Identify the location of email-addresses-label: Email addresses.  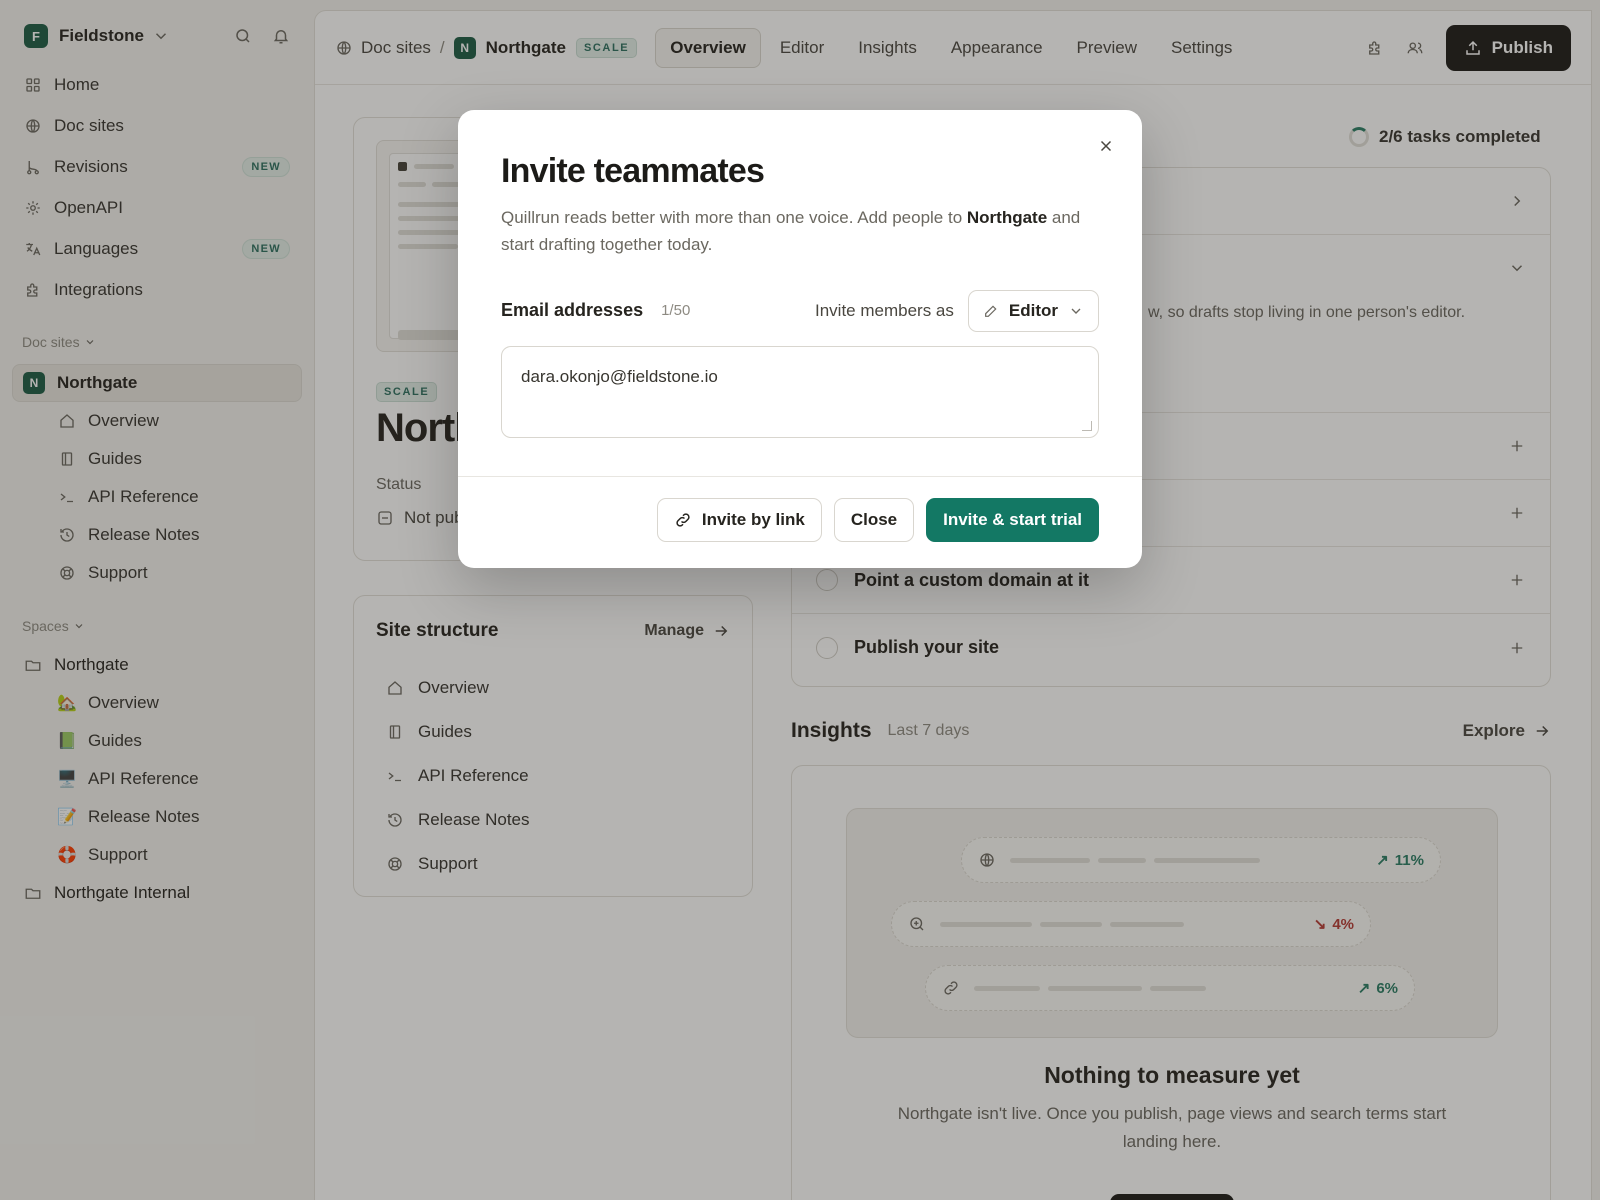
(572, 310).